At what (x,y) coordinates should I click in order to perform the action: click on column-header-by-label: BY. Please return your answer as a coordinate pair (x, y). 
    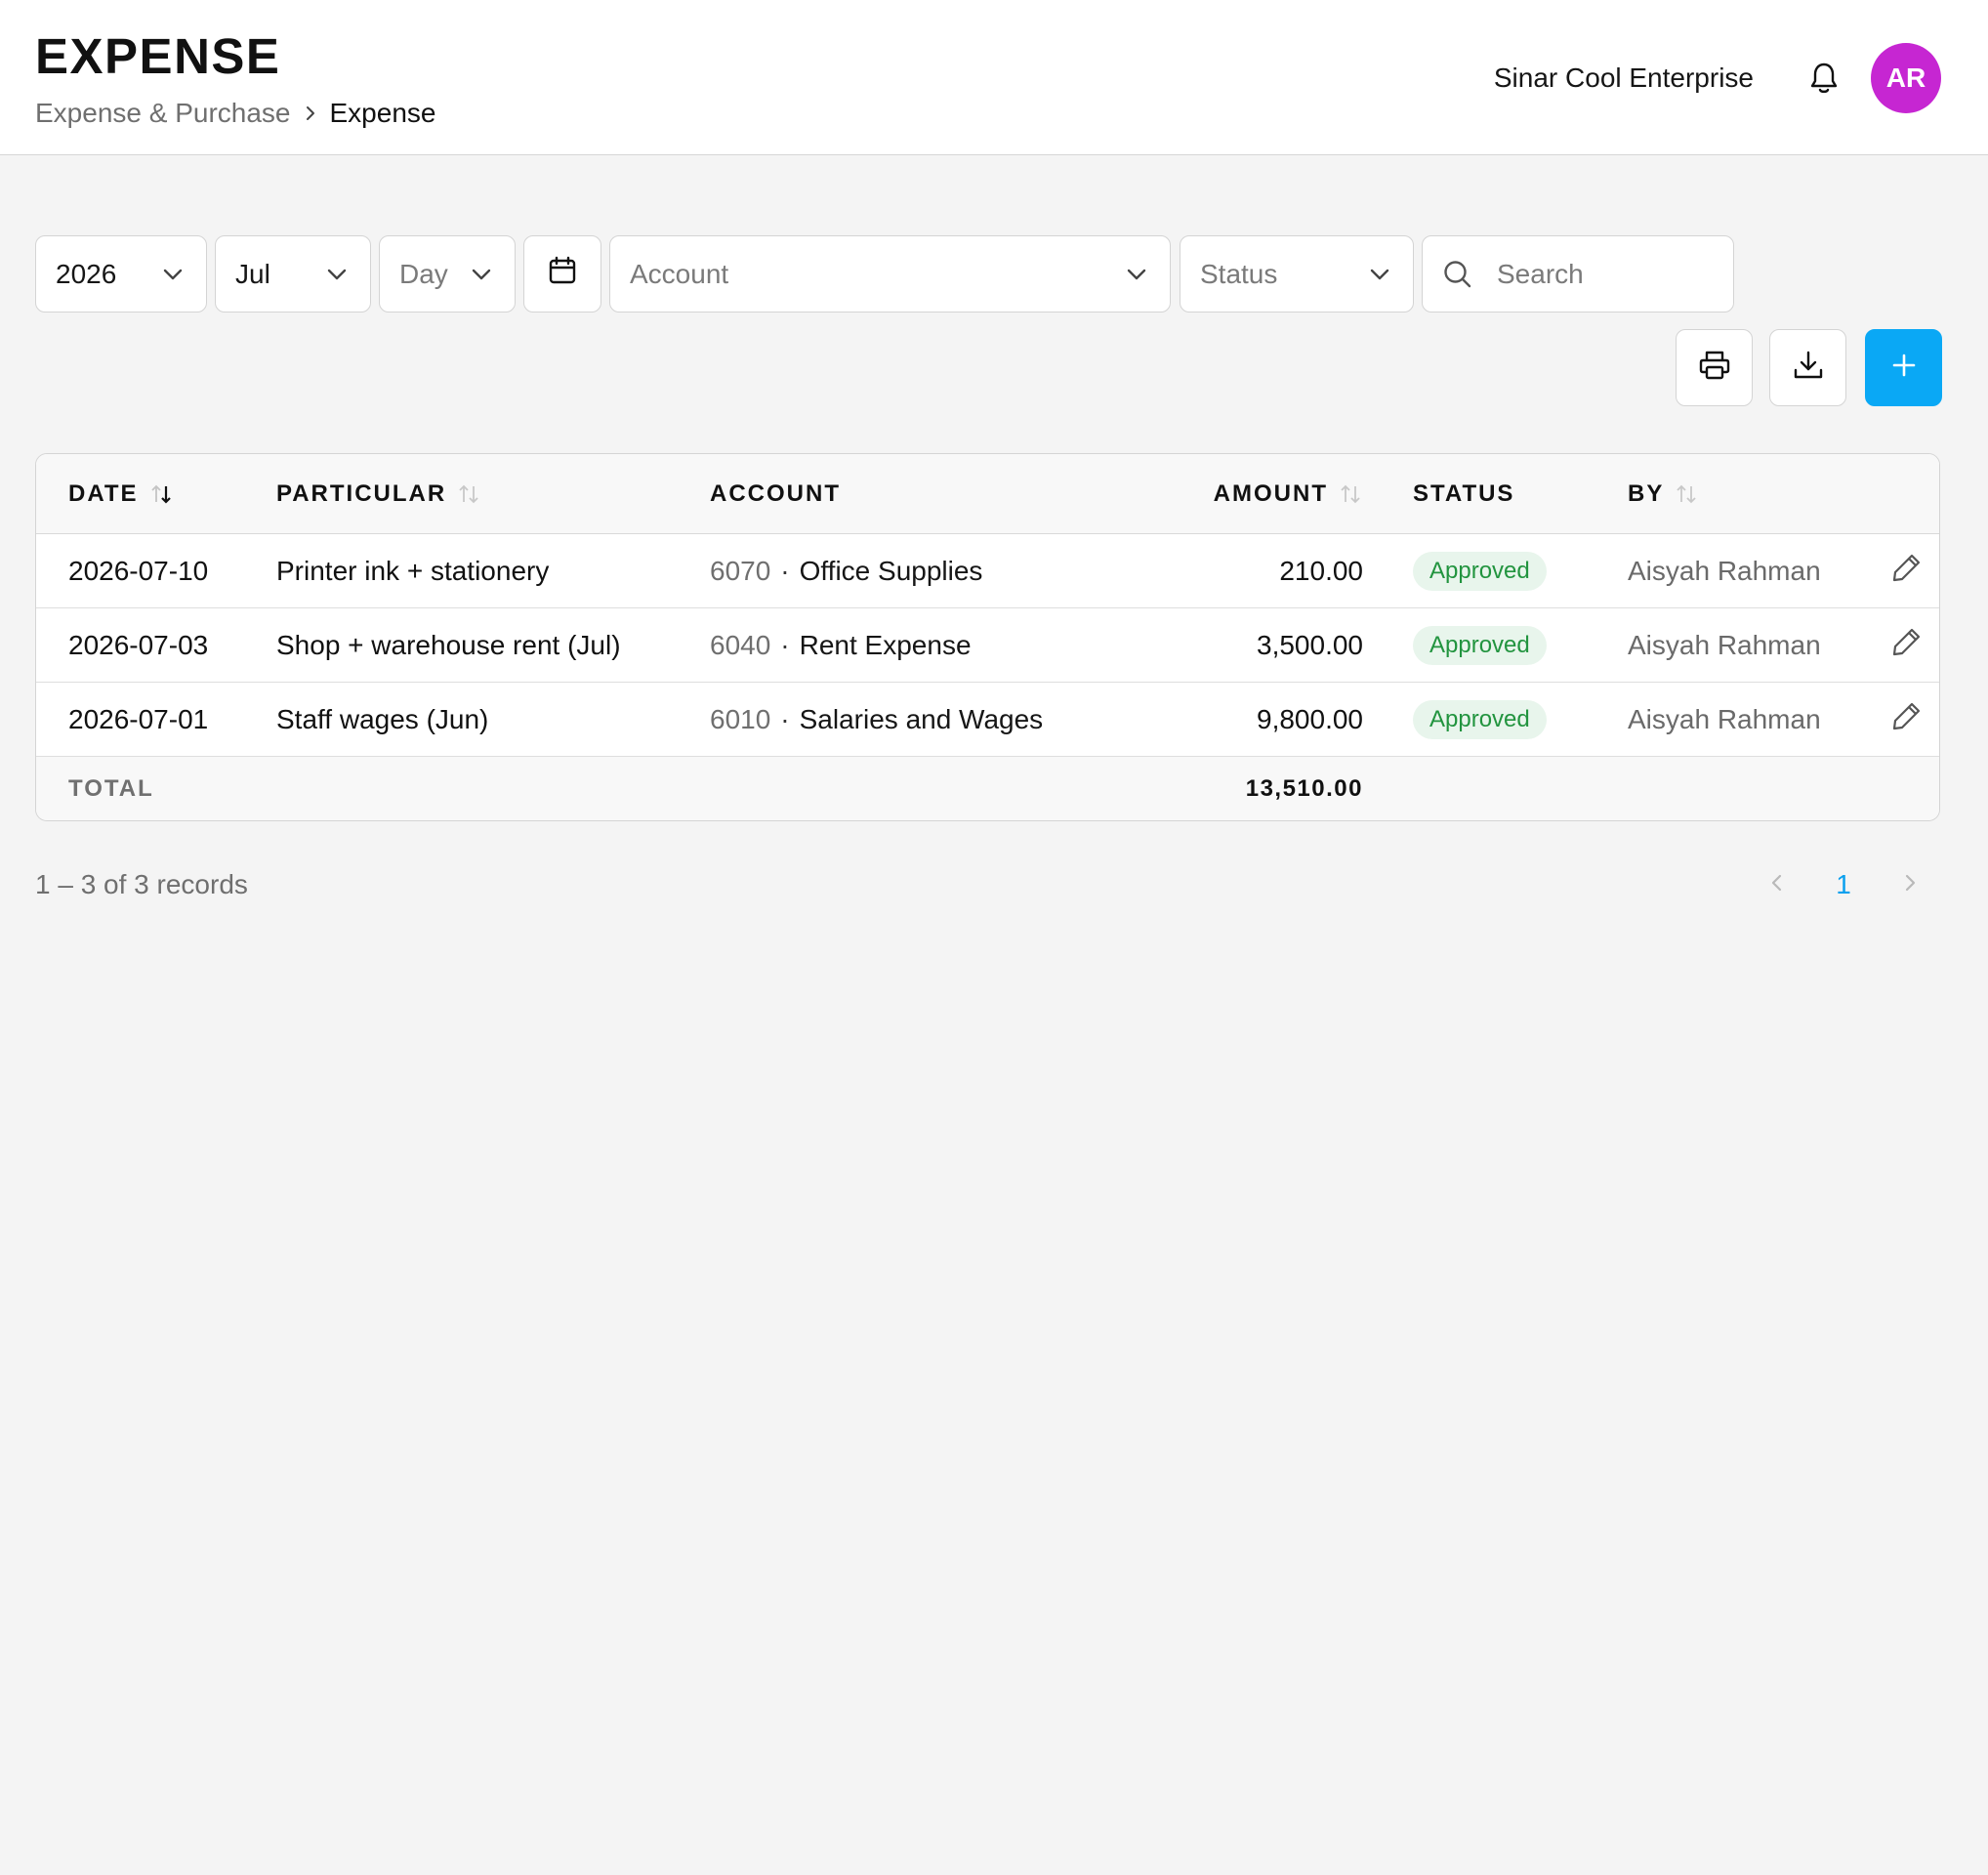
    Looking at the image, I should click on (1646, 493).